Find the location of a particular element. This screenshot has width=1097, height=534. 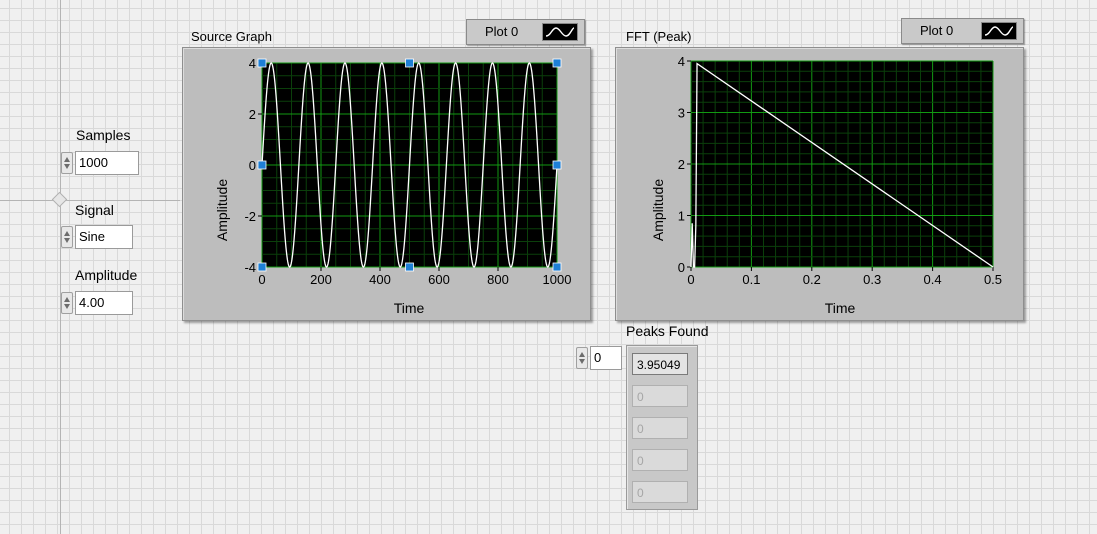

array-element: 3.95049 is located at coordinates (660, 364).